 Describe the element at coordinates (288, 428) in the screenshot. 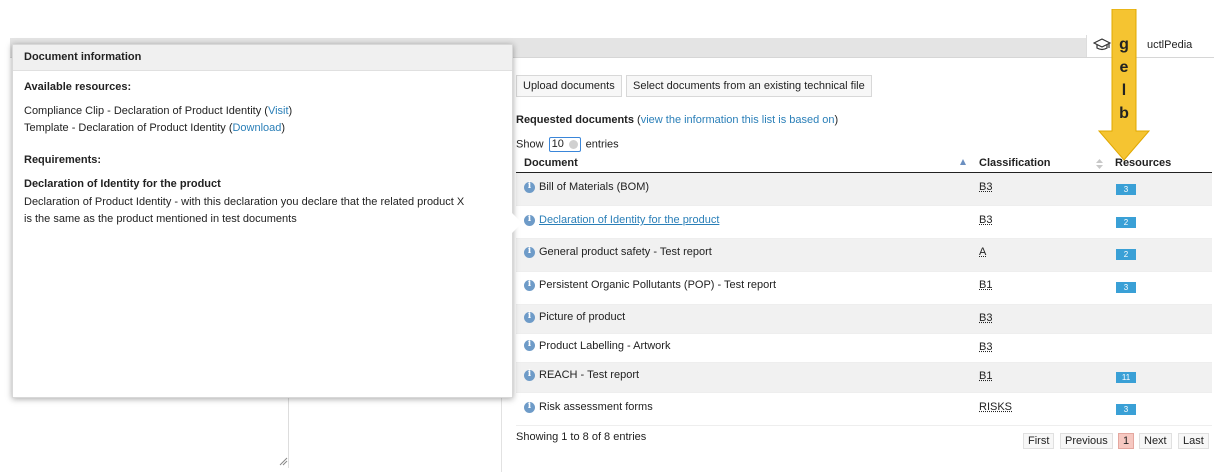

I see `panel-divider` at that location.